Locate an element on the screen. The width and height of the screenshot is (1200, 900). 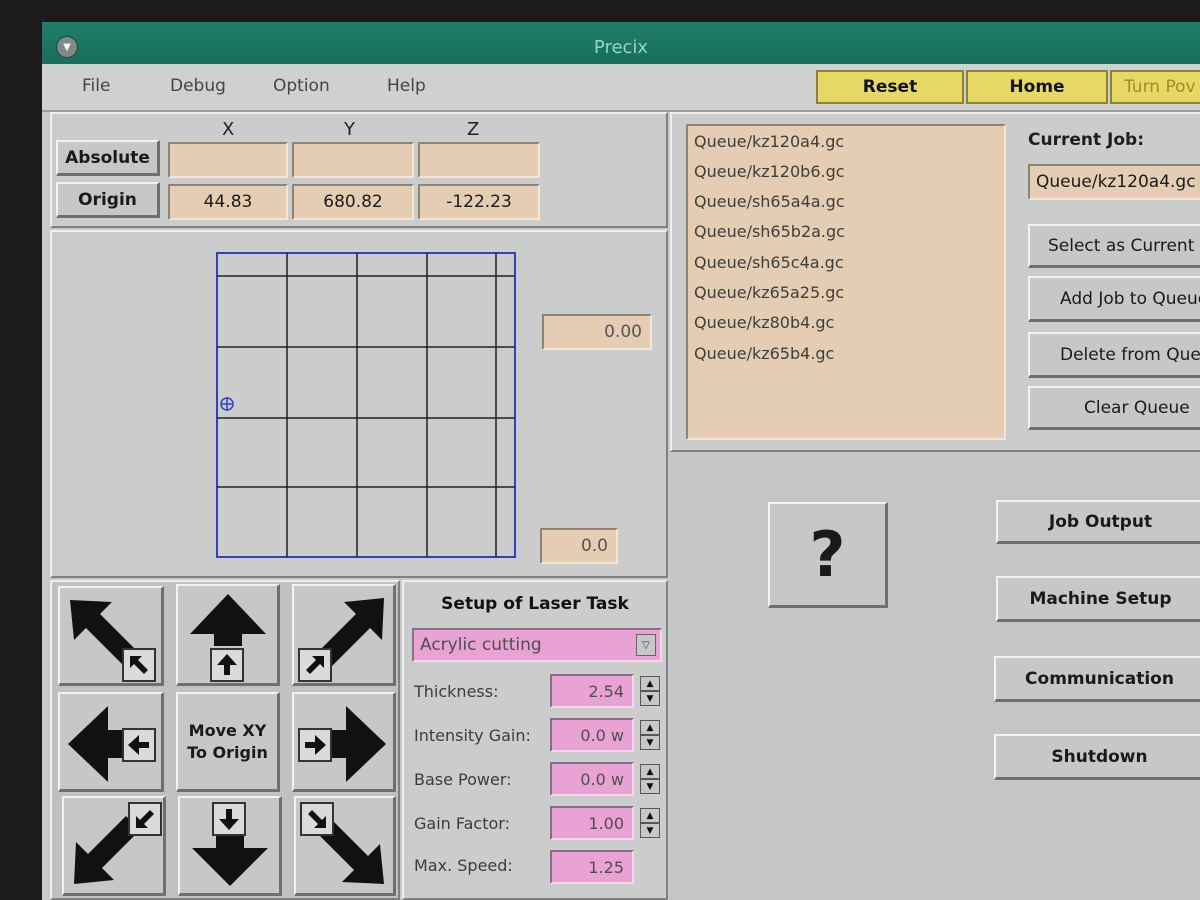
gain-factor-label: Gain Factor: is located at coordinates (462, 823).